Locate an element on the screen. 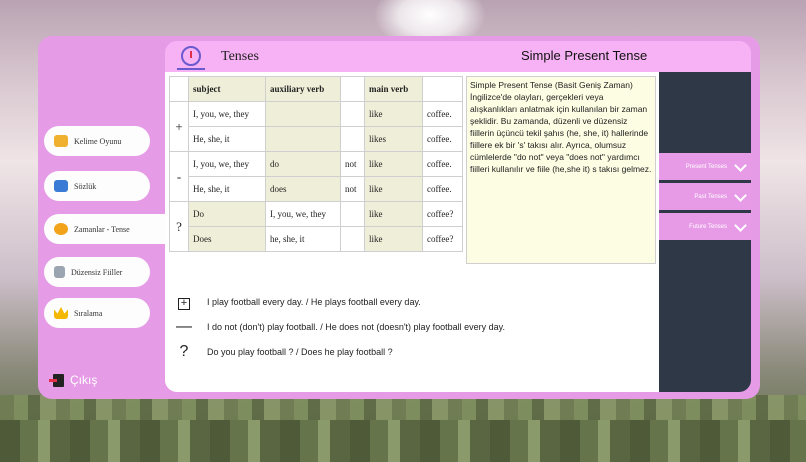 This screenshot has height=462, width=806. table-row: - I, you, we, they do not like coffee. is located at coordinates (316, 176).